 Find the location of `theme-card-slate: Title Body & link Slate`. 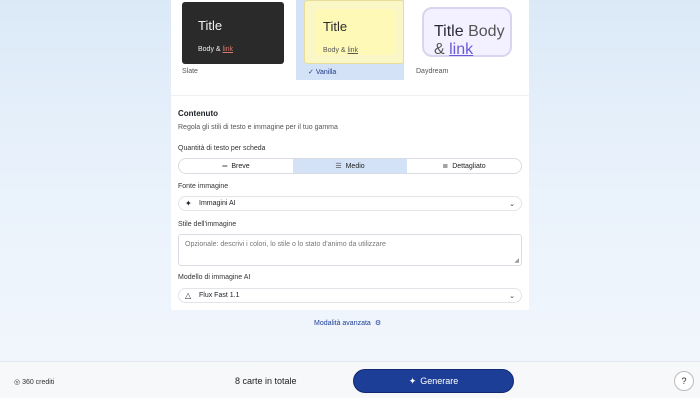

theme-card-slate: Title Body & link Slate is located at coordinates (227, 40).